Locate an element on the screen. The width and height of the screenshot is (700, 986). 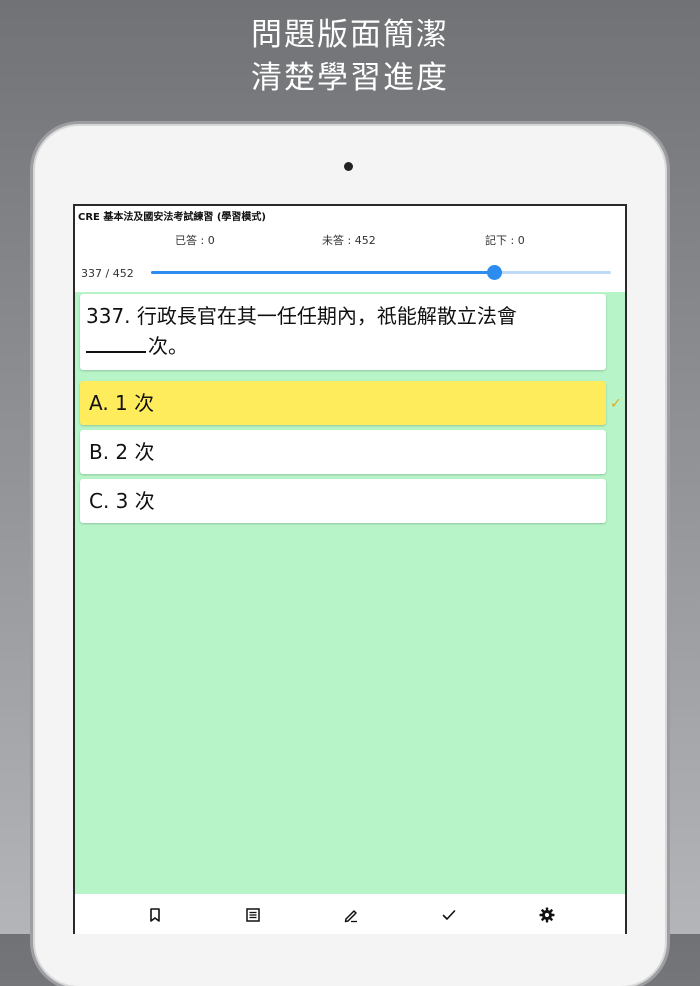
option-a: A. 1 次 is located at coordinates (343, 403).